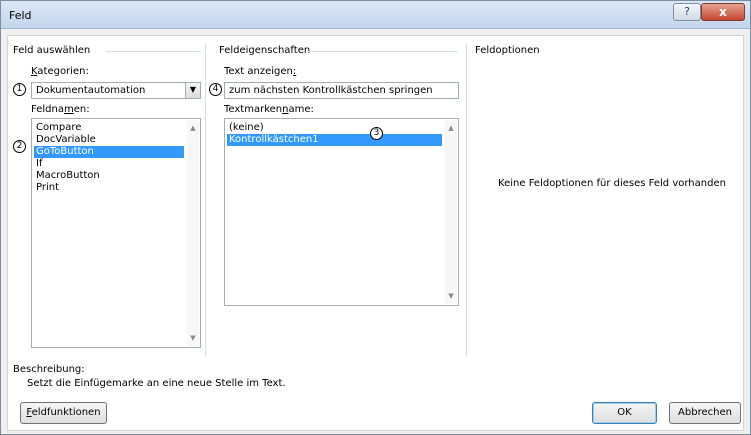 The image size is (751, 435). I want to click on feldfunktionen-button: Feldfunktionen, so click(63, 413).